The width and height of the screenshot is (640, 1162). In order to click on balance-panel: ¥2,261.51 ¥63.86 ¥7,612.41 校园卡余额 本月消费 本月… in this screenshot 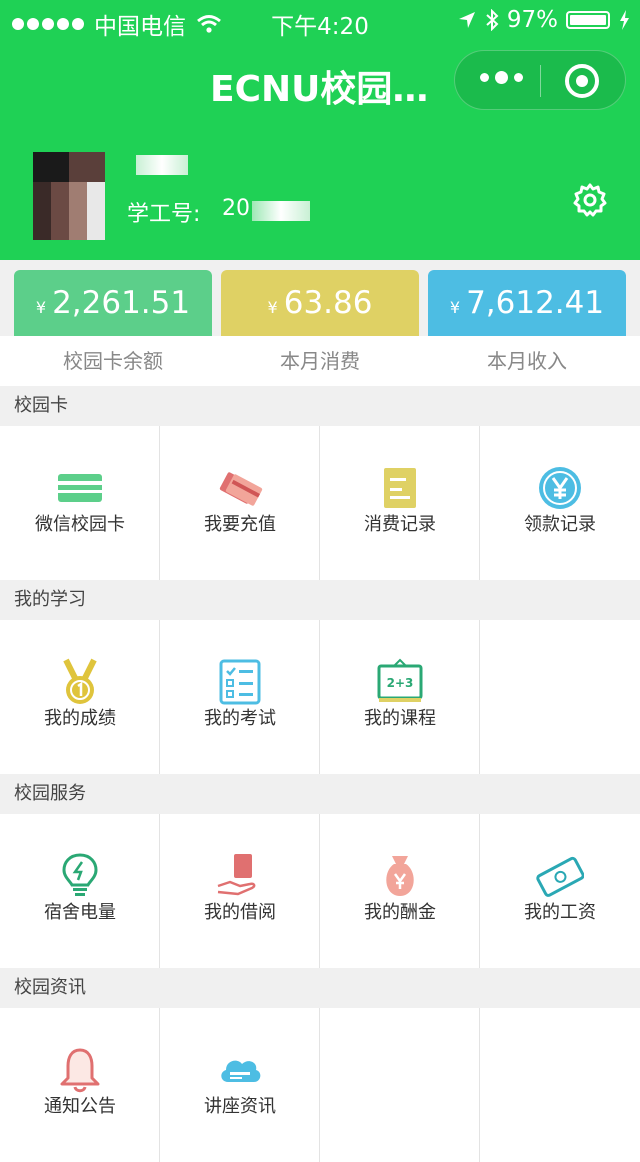, I will do `click(320, 323)`.